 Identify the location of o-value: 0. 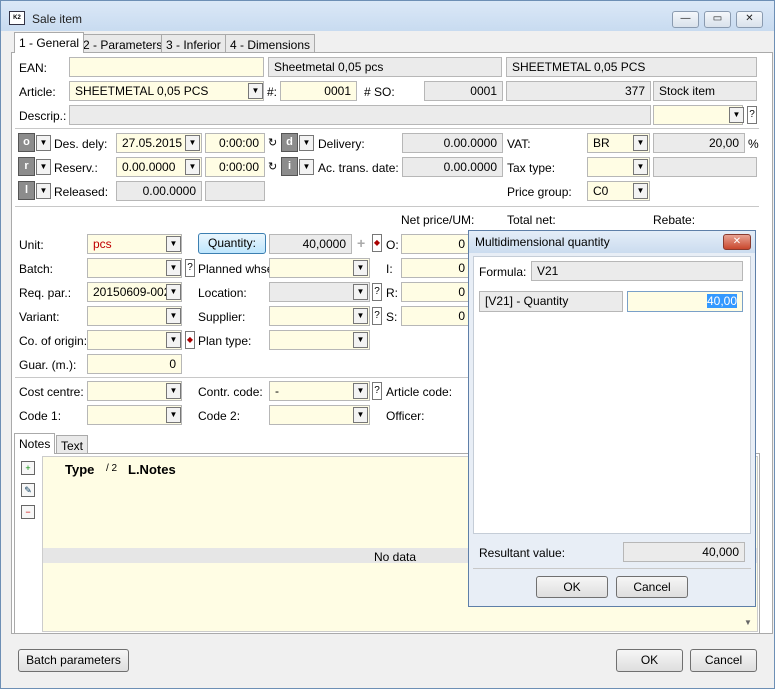
(436, 244).